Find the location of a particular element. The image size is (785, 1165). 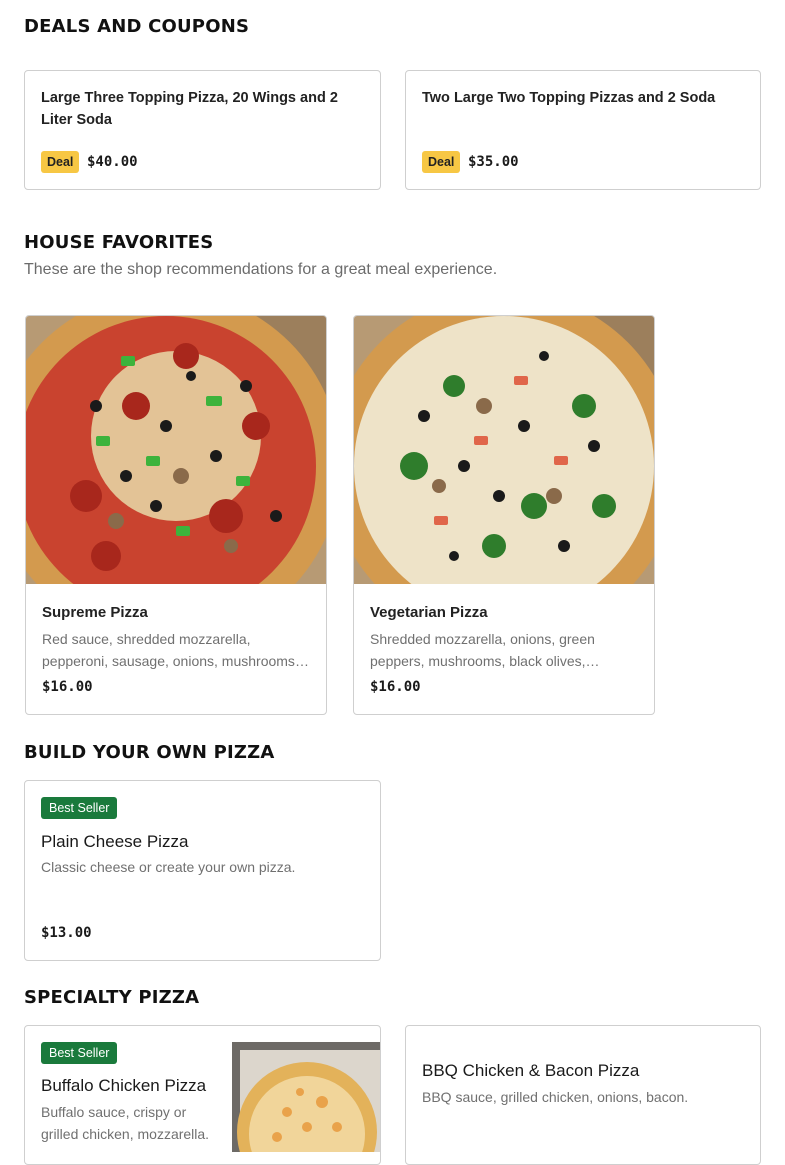

specialty-section-title: SPECIALTY PIZZA is located at coordinates (112, 997).